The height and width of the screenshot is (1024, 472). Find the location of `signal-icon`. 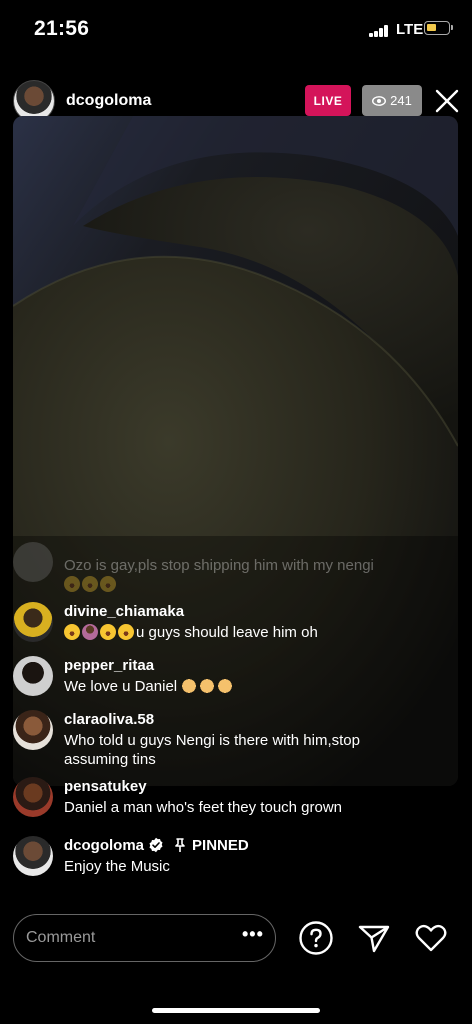

signal-icon is located at coordinates (380, 31).